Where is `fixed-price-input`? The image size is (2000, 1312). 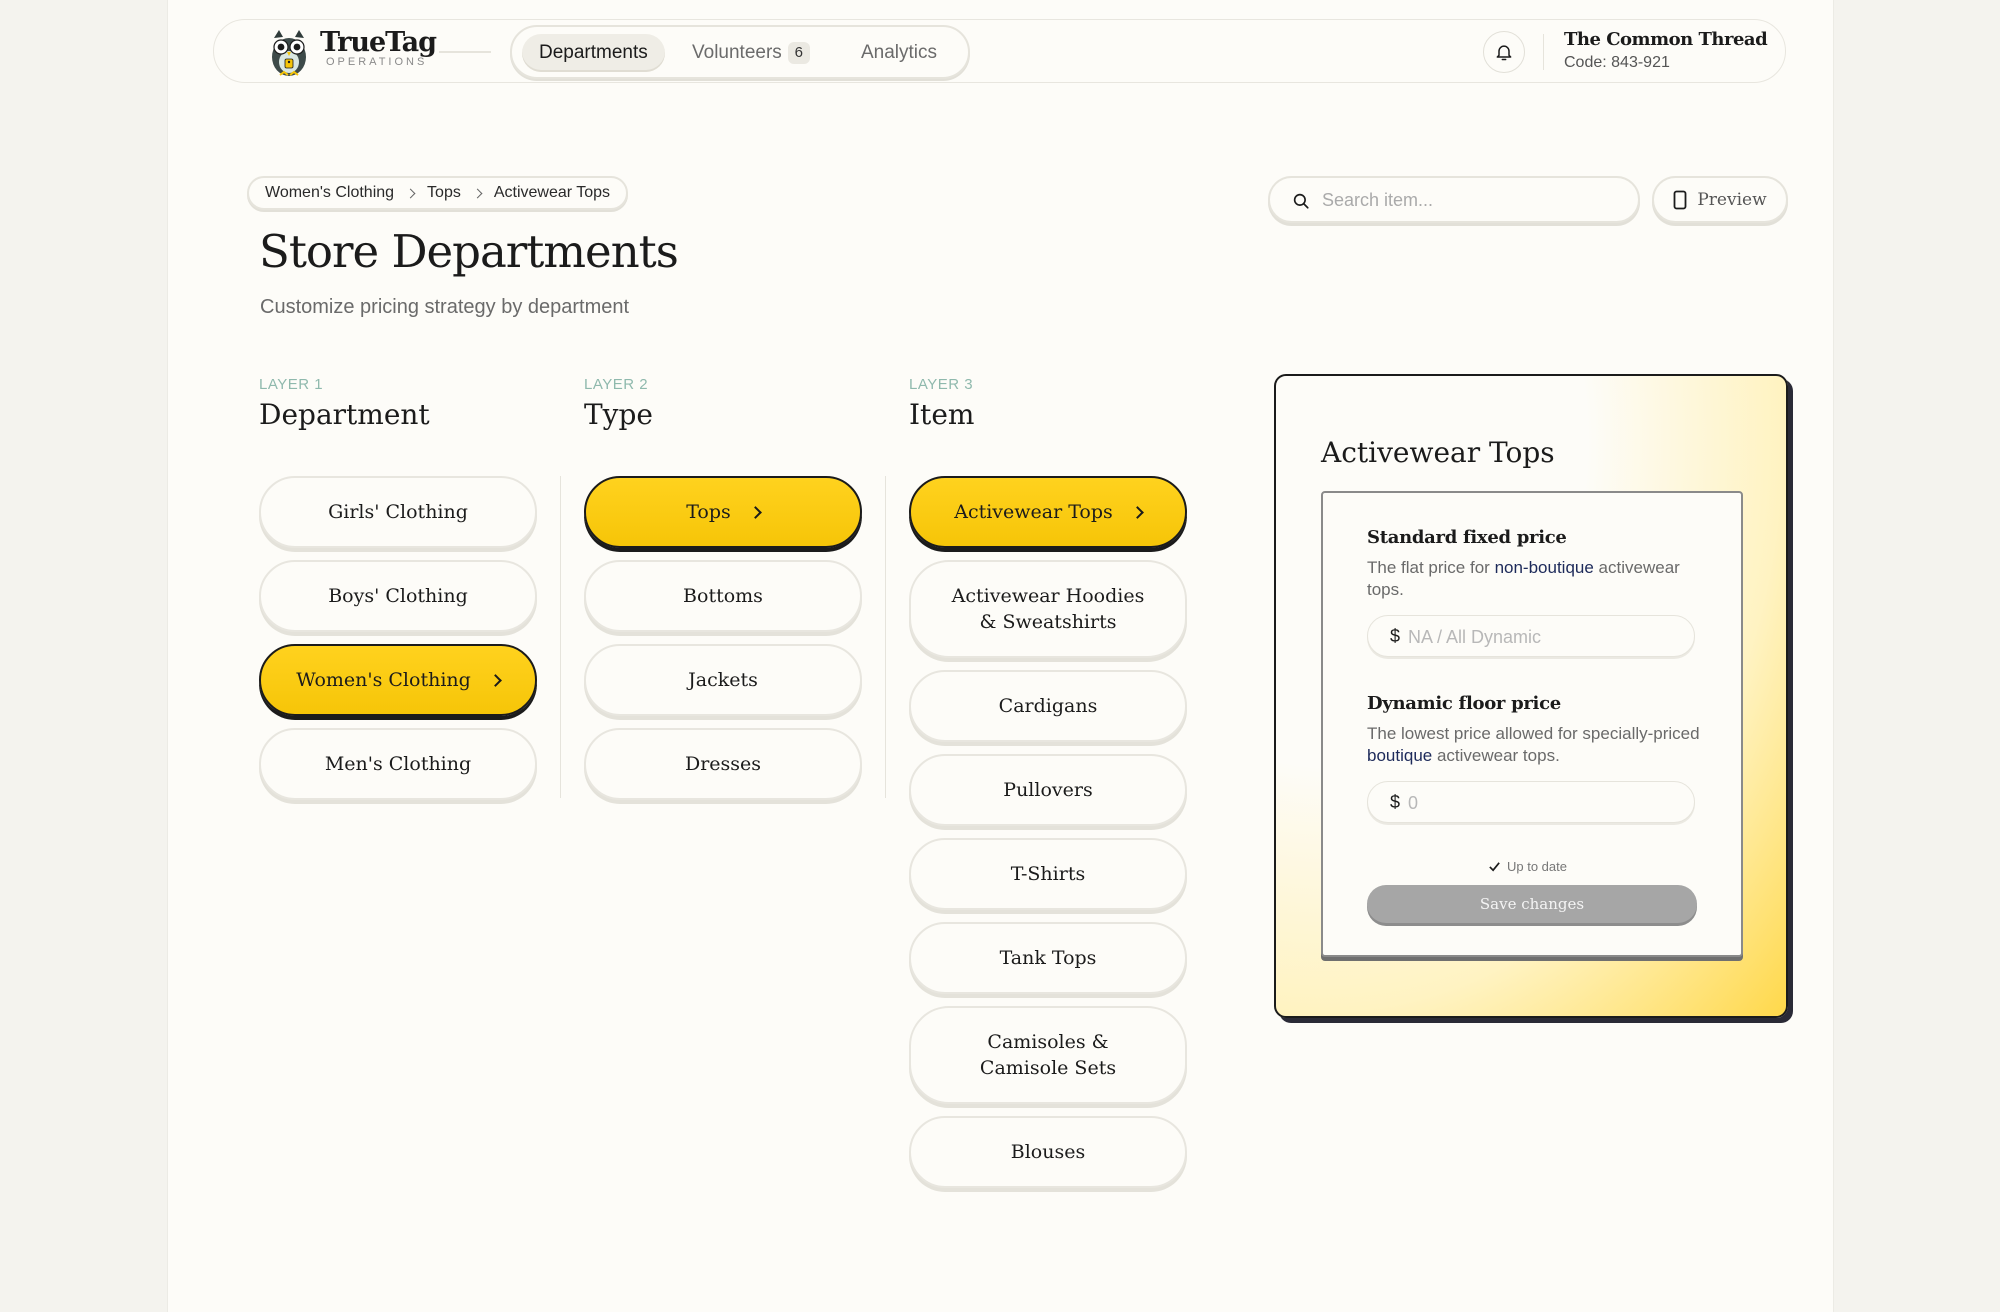
fixed-price-input is located at coordinates (1543, 637).